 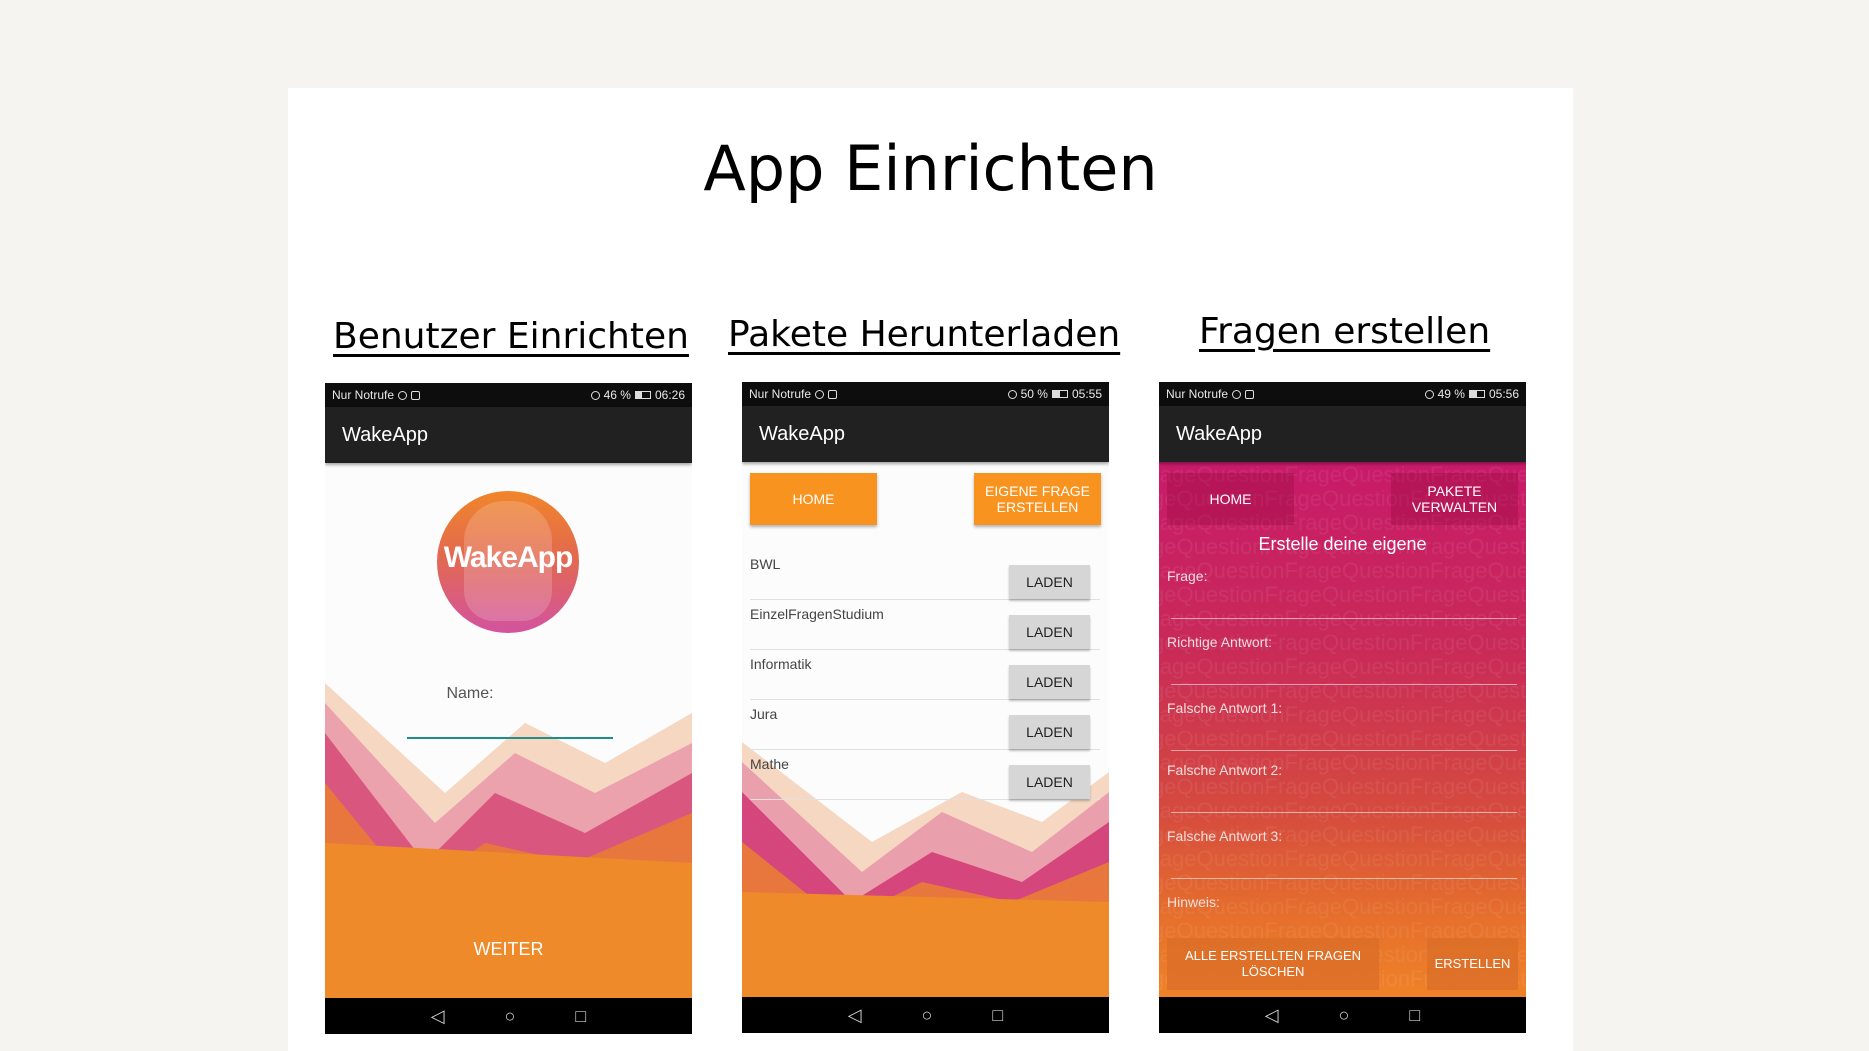 I want to click on column-title-pakete: Pakete Herunterladen, so click(x=924, y=334).